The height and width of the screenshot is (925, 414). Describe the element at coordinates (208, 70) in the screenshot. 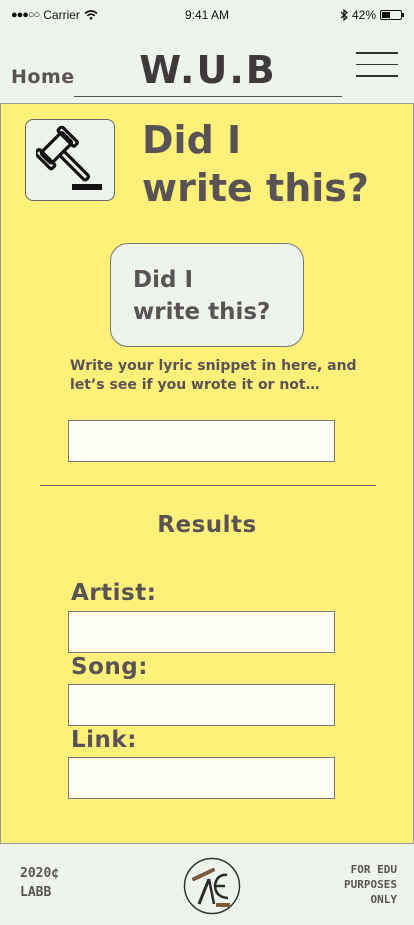

I see `app-title: W.U.B` at that location.